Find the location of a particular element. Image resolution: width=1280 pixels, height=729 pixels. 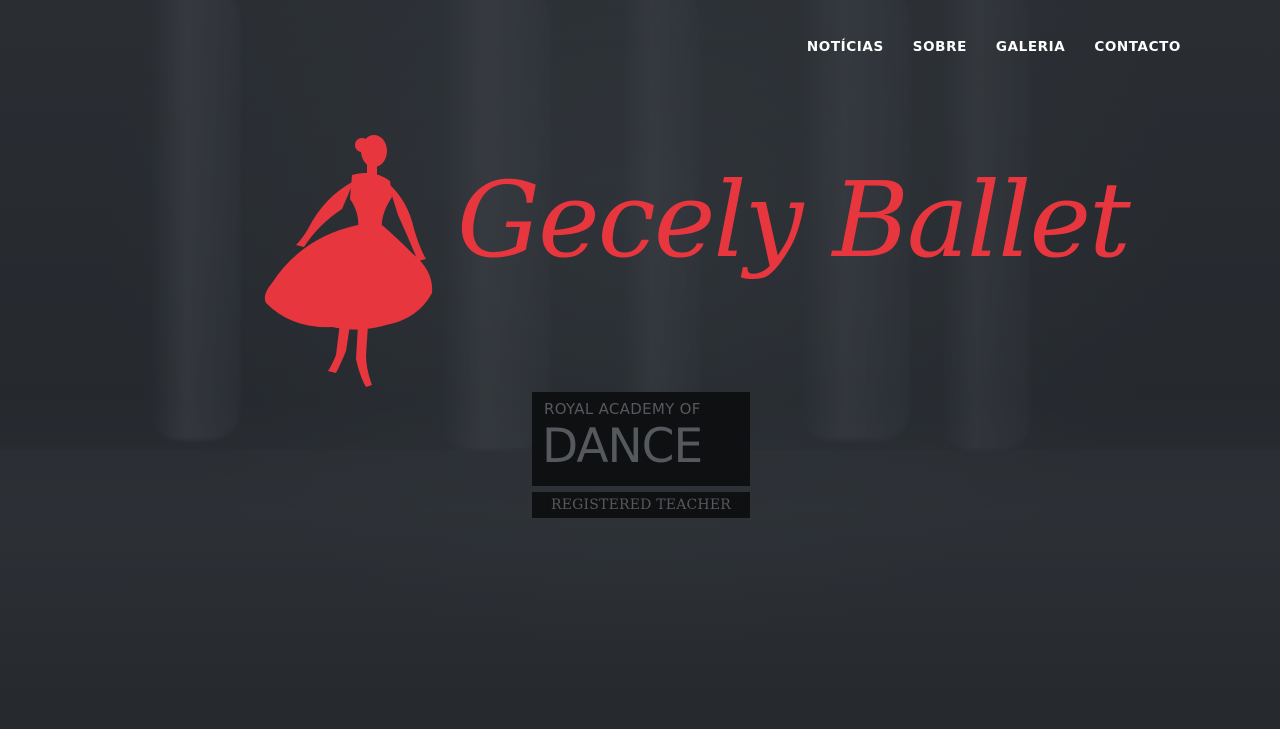

nav-item-noticias: NOTÍCIAS is located at coordinates (845, 47).